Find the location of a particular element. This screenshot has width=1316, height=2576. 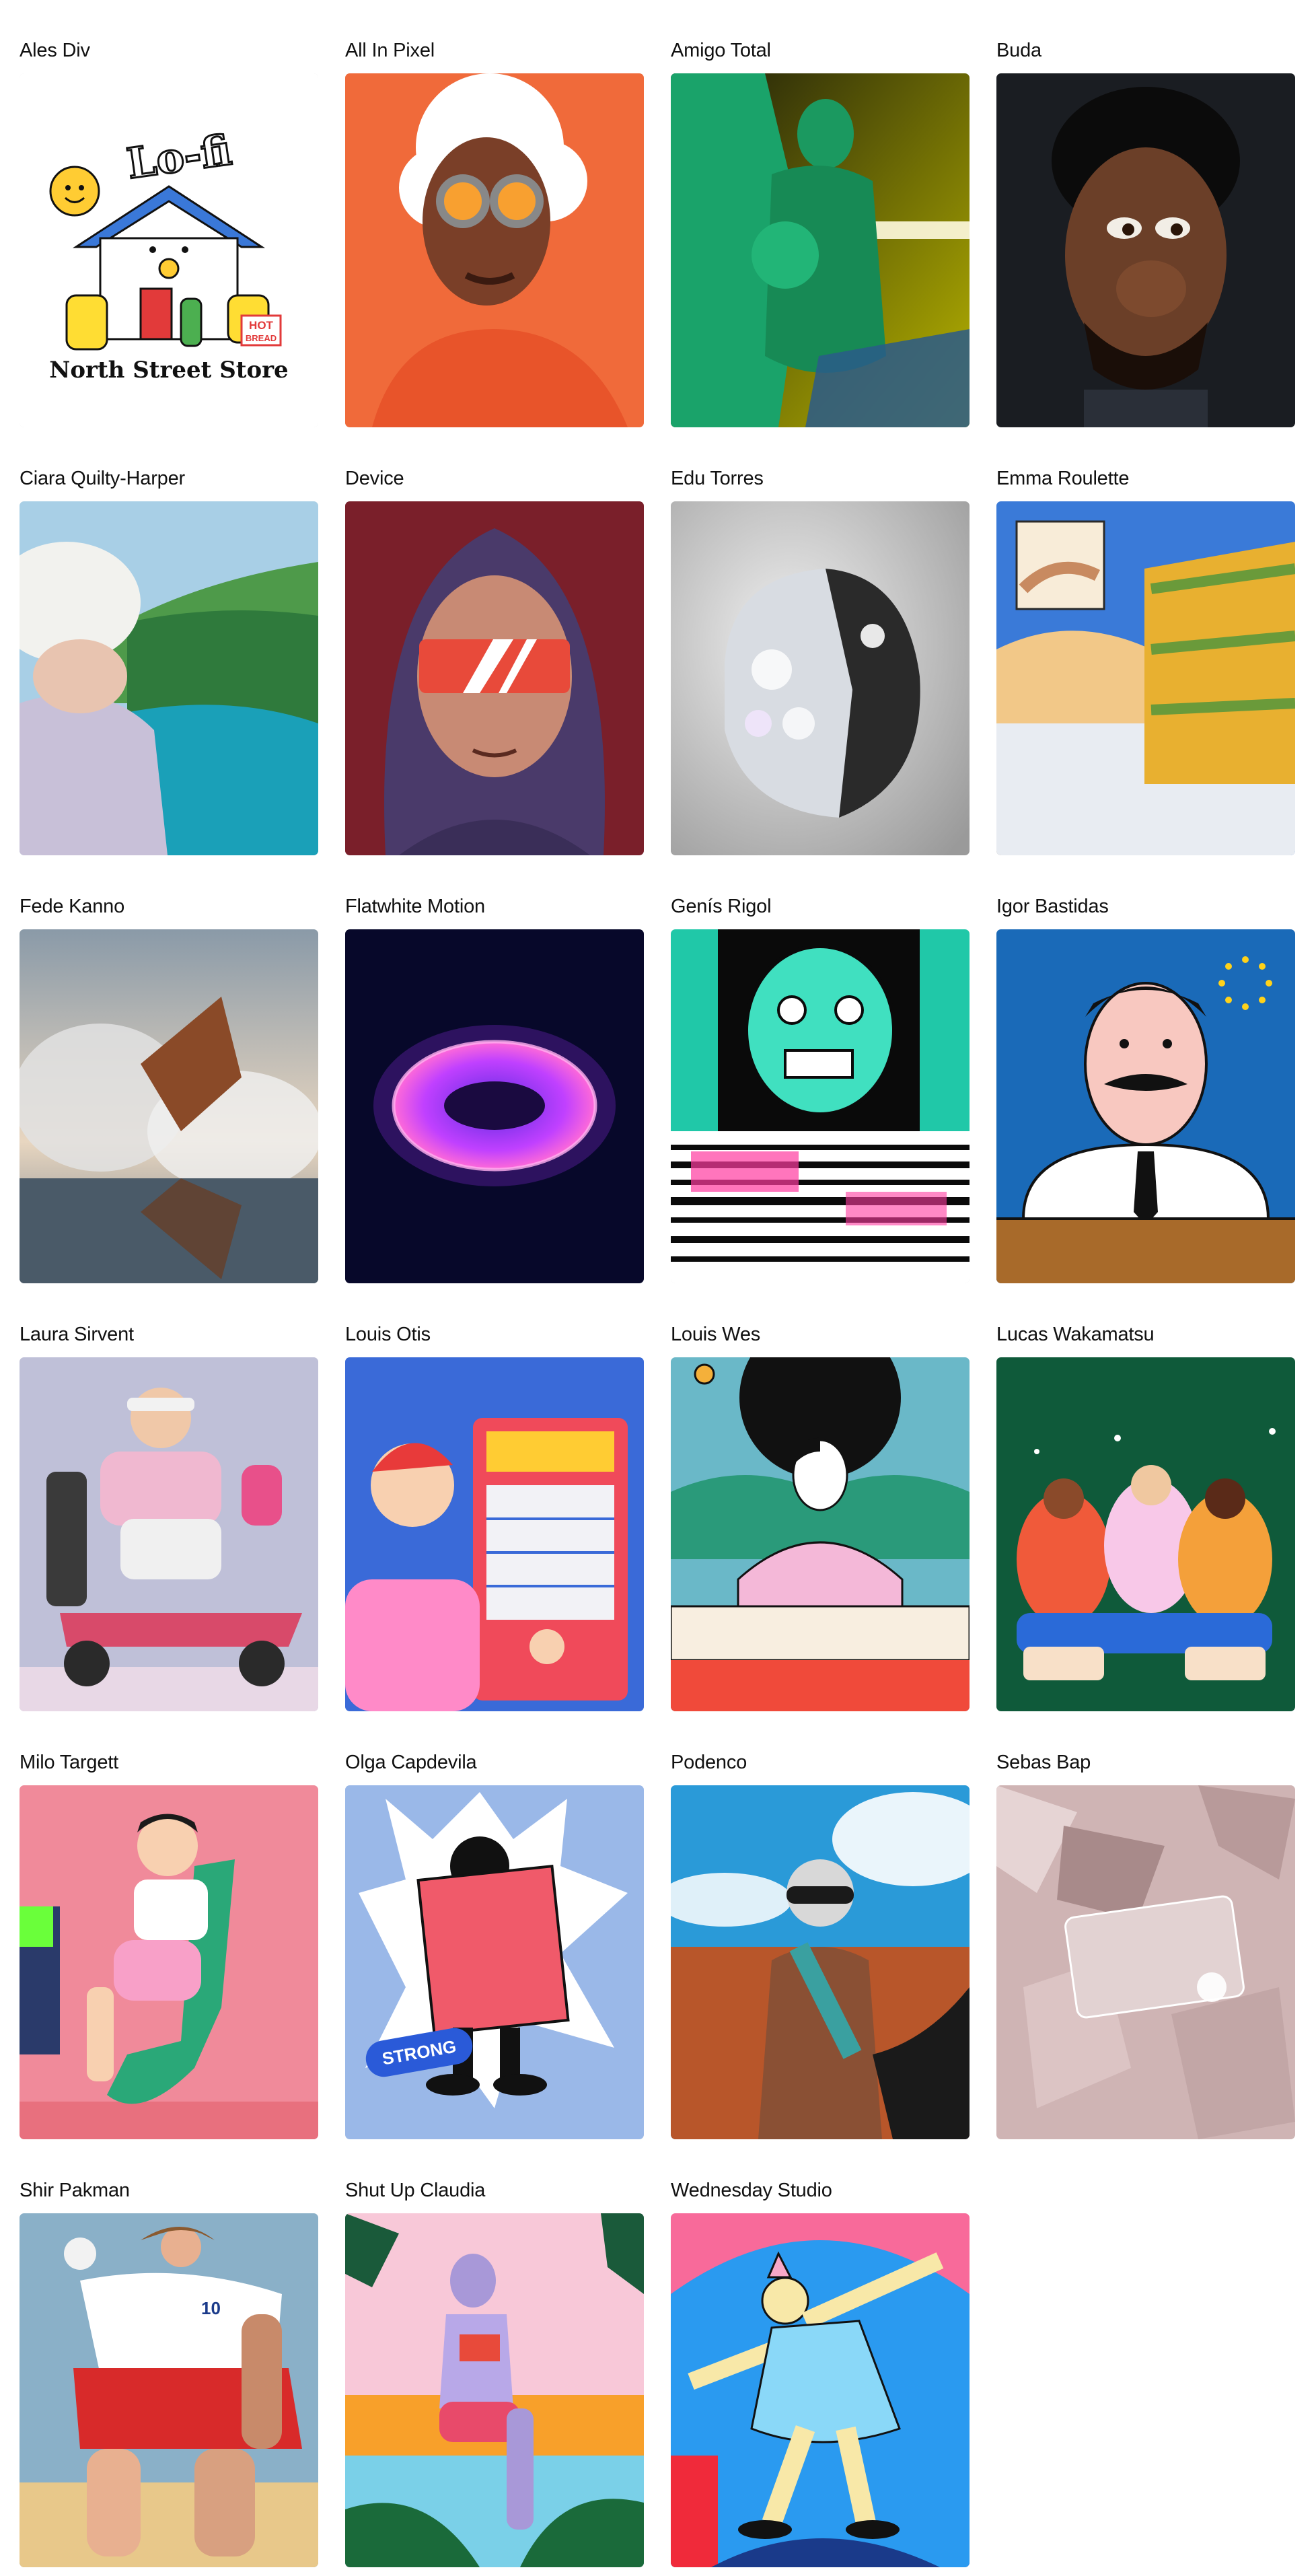

surreal-smoke-sculpture is located at coordinates (169, 1106).